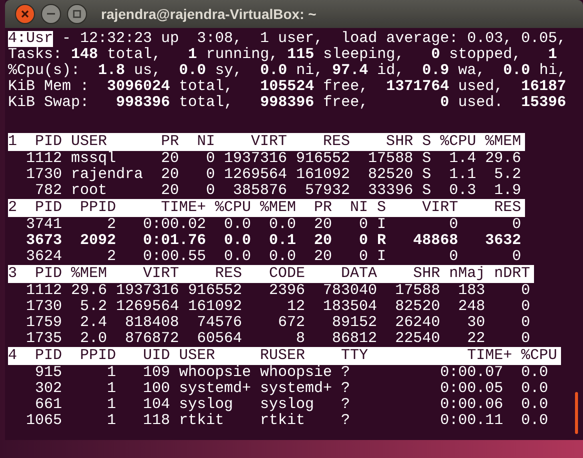 The width and height of the screenshot is (583, 458). What do you see at coordinates (277, 307) in the screenshot?
I see `process-row-text: 1730 5.2 1269564 161092 12 183504 82520 248 0` at bounding box center [277, 307].